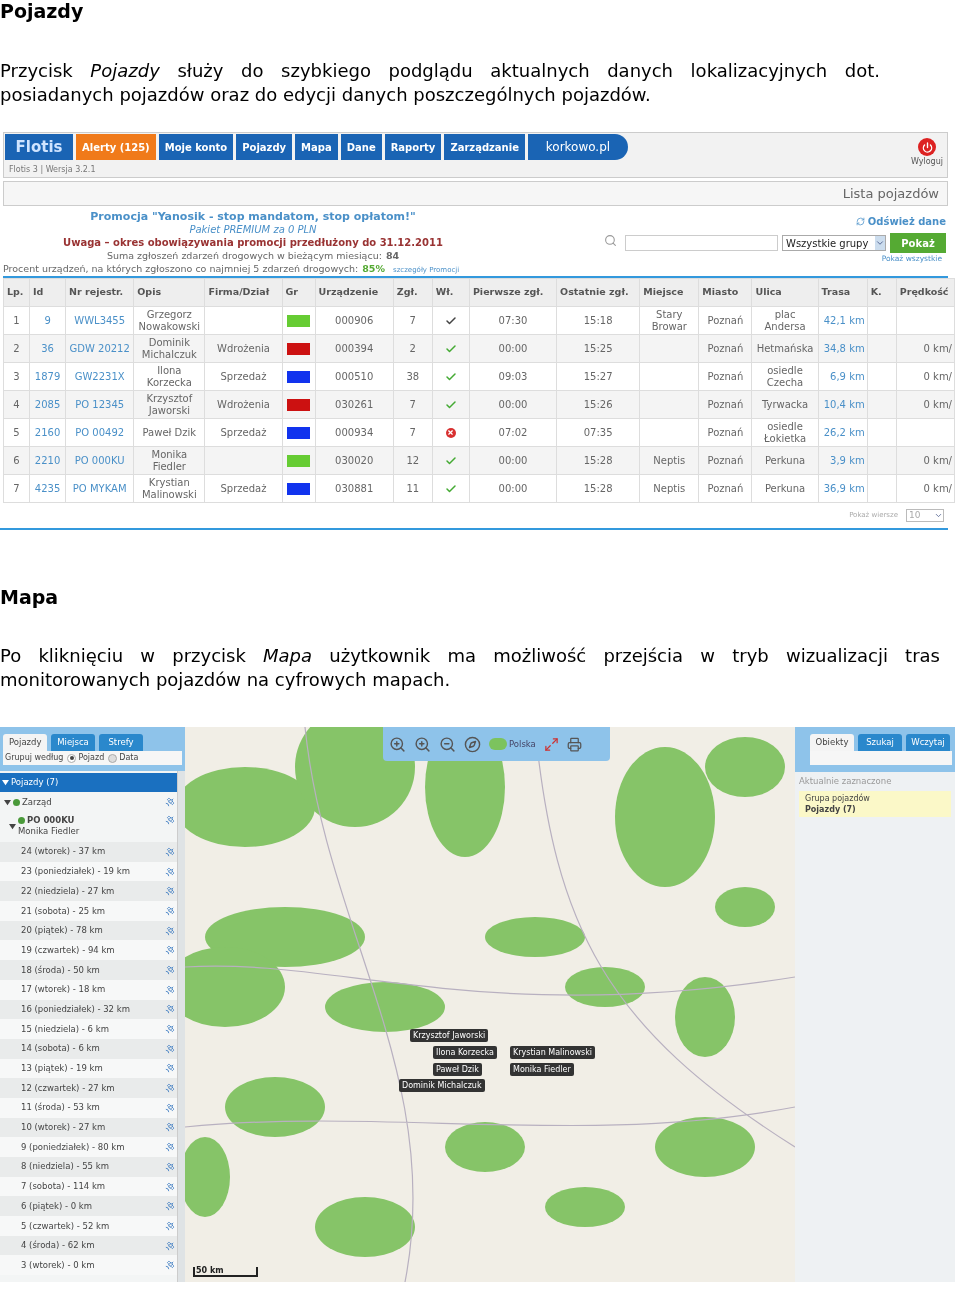  Describe the element at coordinates (196, 147) in the screenshot. I see `nav-tab: Moje konto` at that location.